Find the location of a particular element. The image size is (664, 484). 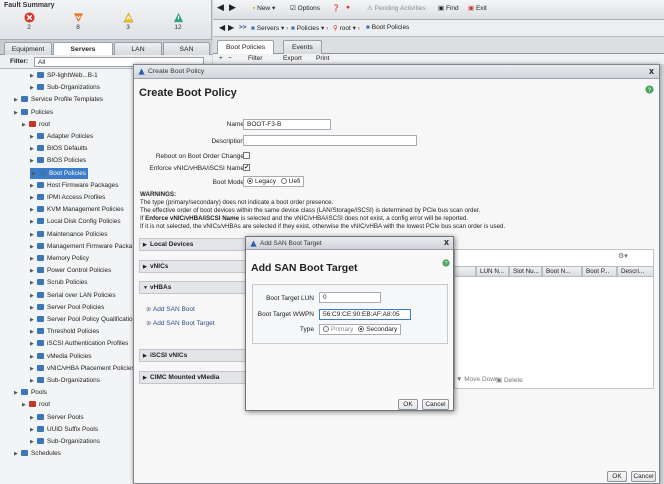

stop-icon: ● is located at coordinates (348, 7).